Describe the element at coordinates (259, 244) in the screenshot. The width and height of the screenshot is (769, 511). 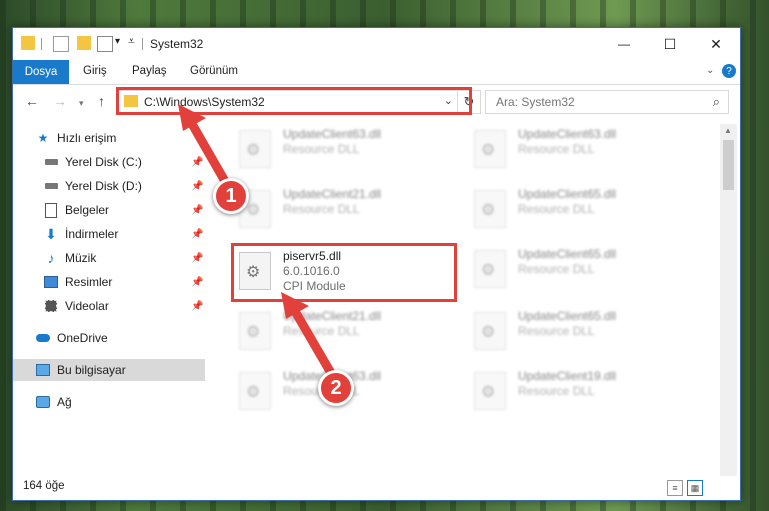
I see `annotation-arrows` at that location.